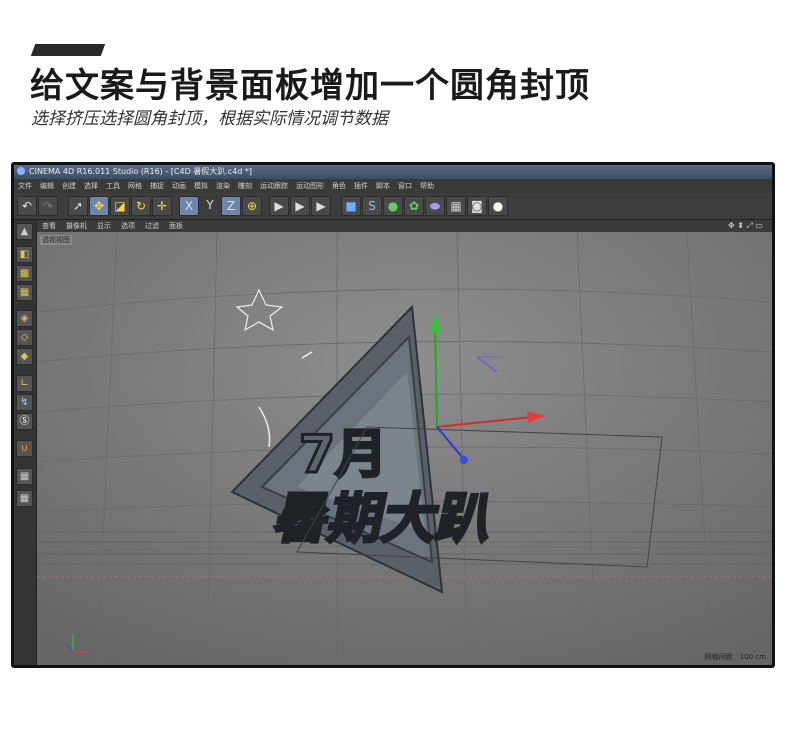  What do you see at coordinates (343, 455) in the screenshot?
I see `scene-text-7month: 7月` at bounding box center [343, 455].